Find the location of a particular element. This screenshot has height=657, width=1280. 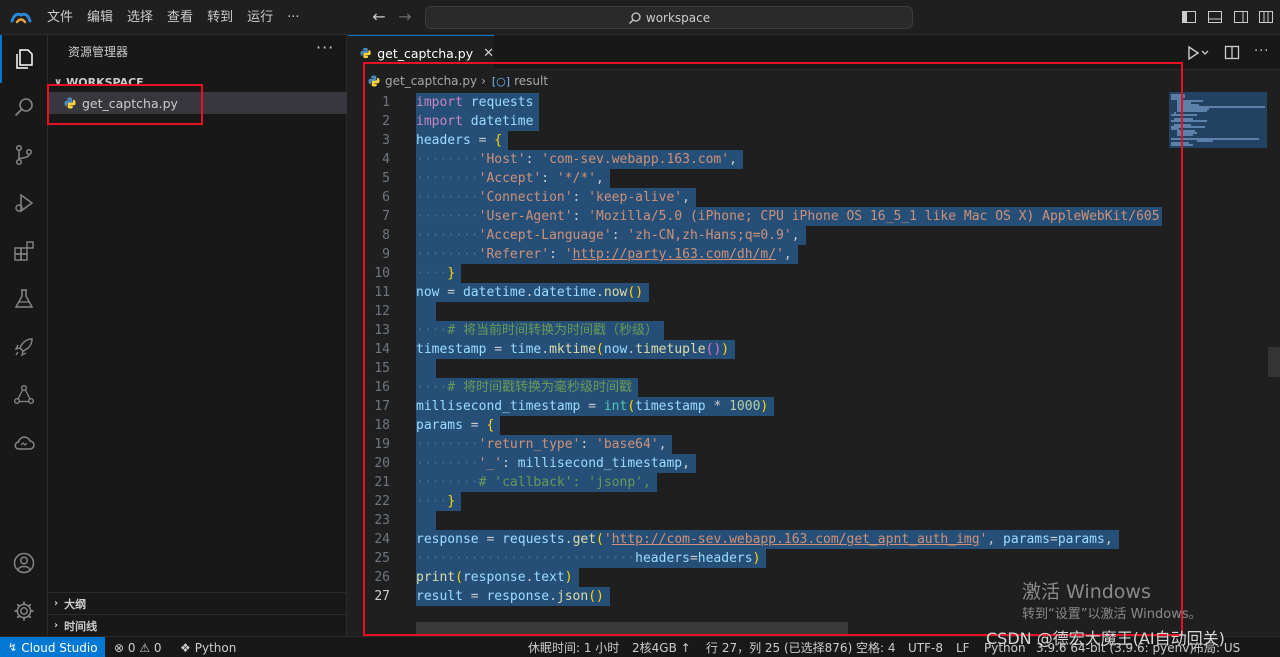

menu-selection: 选择 is located at coordinates (140, 17).